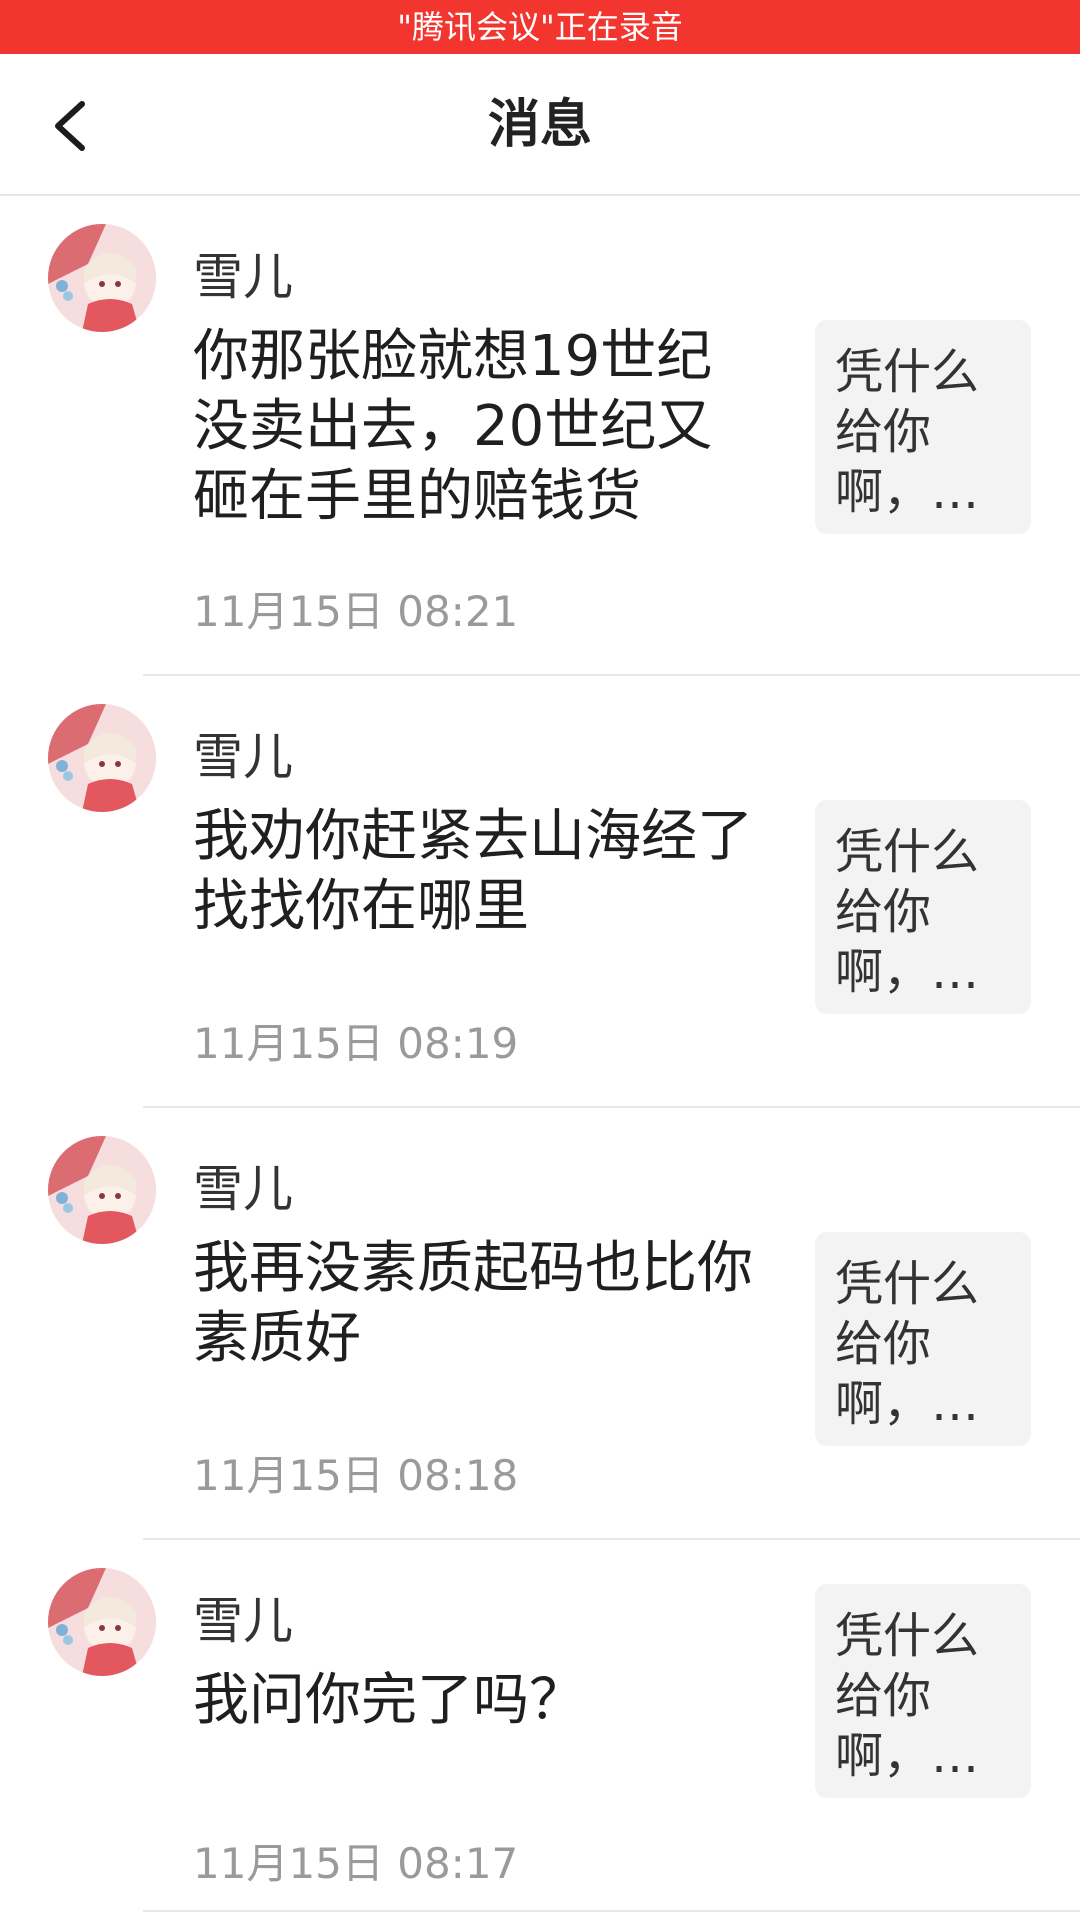  I want to click on message-timestamp: 11月15日 08:19, so click(356, 1043).